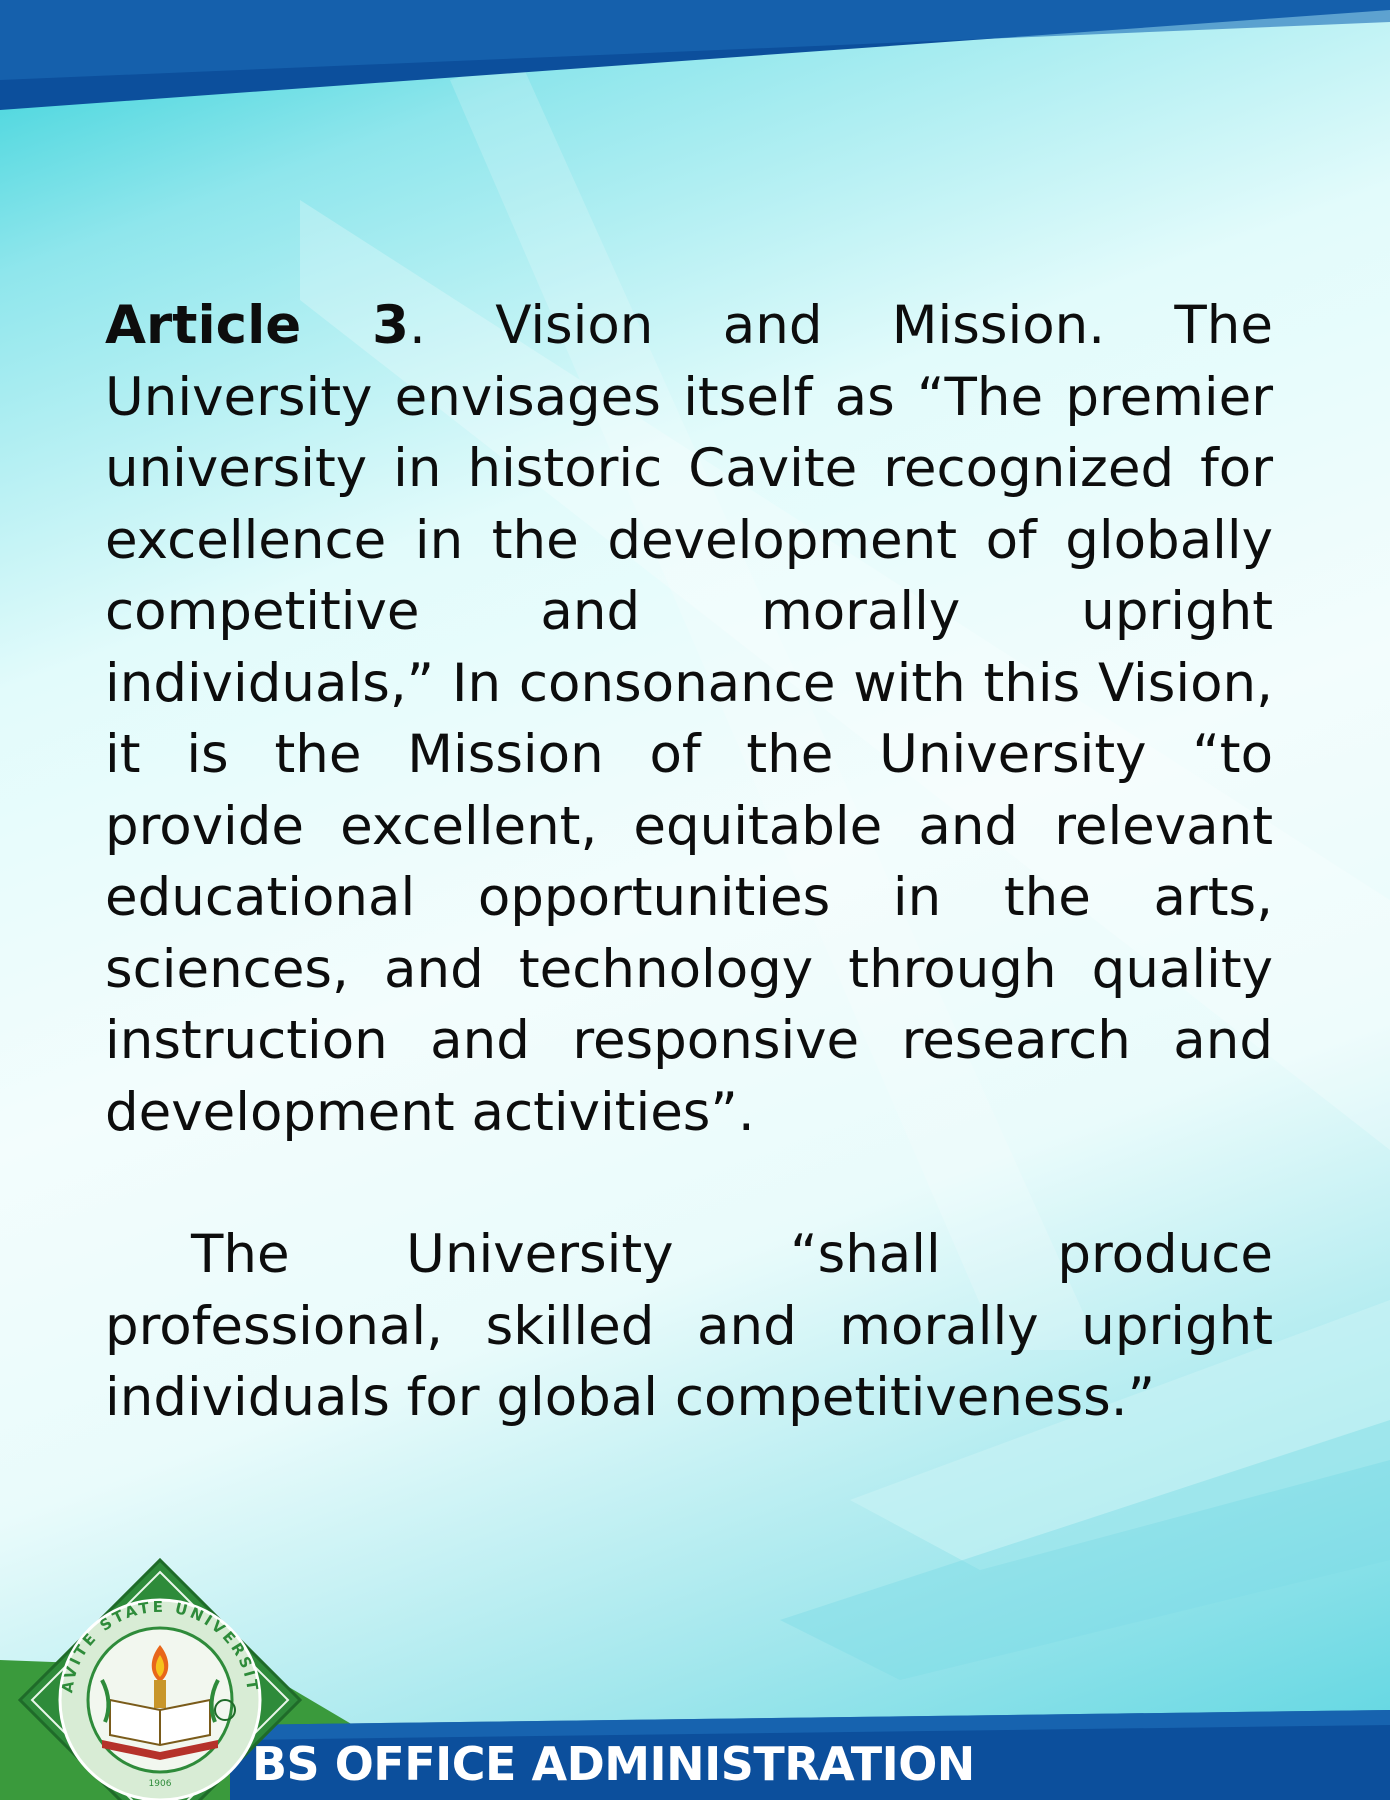 This screenshot has width=1390, height=1800. What do you see at coordinates (160, 1784) in the screenshot?
I see `seal-year: 1906` at bounding box center [160, 1784].